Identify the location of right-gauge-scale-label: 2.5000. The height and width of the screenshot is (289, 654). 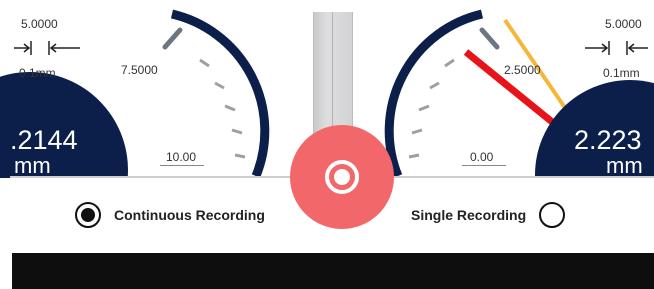
(522, 70).